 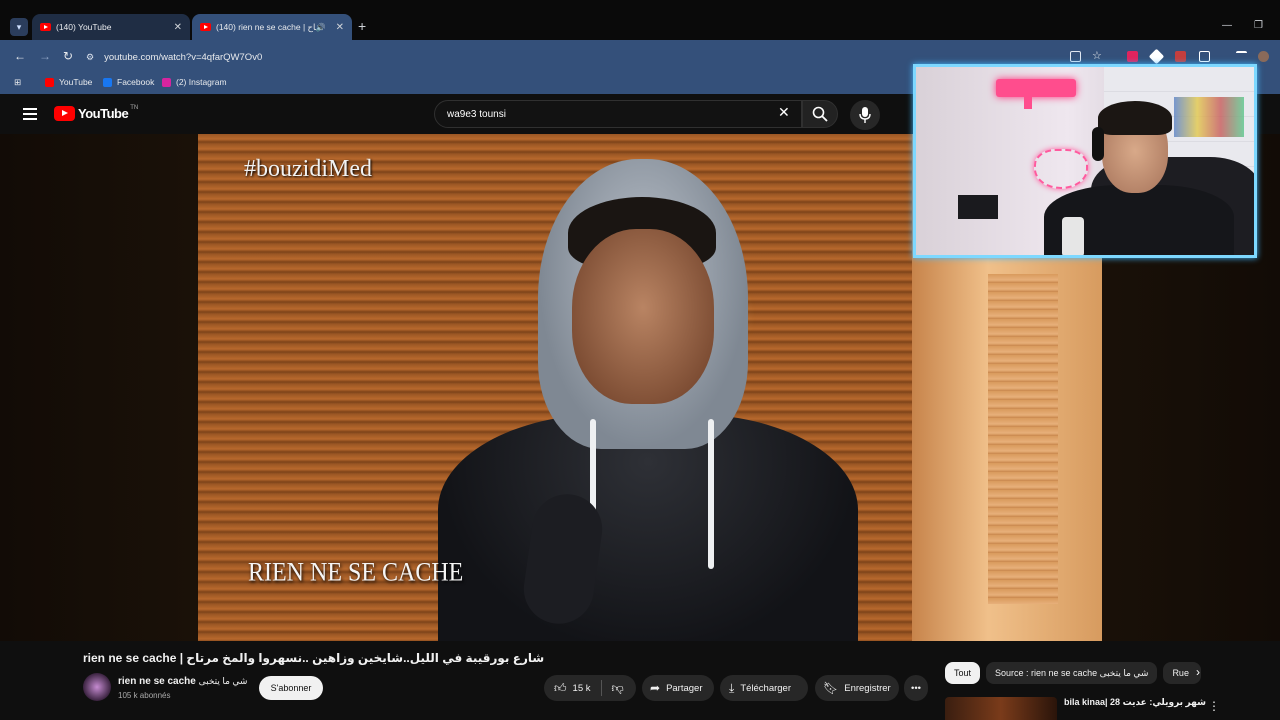 I want to click on download-icon: ⤓, so click(x=732, y=687).